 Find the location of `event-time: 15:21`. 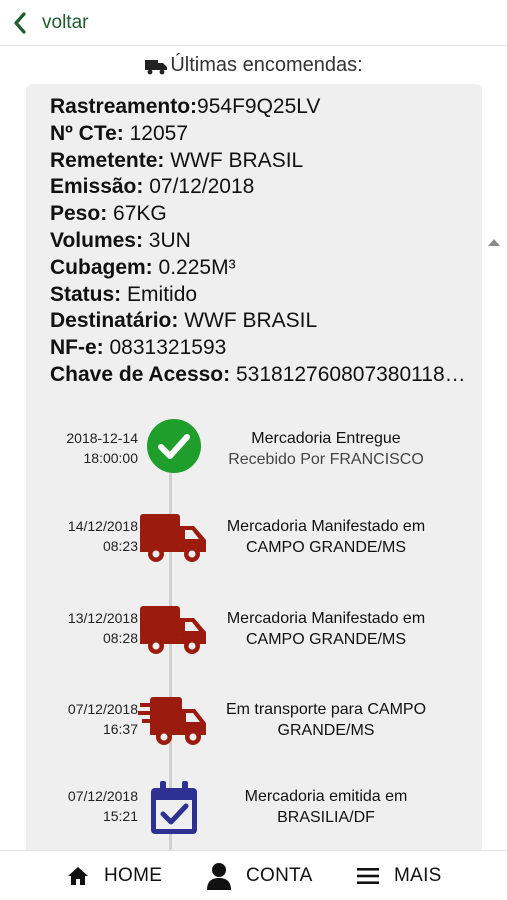

event-time: 15:21 is located at coordinates (120, 816).